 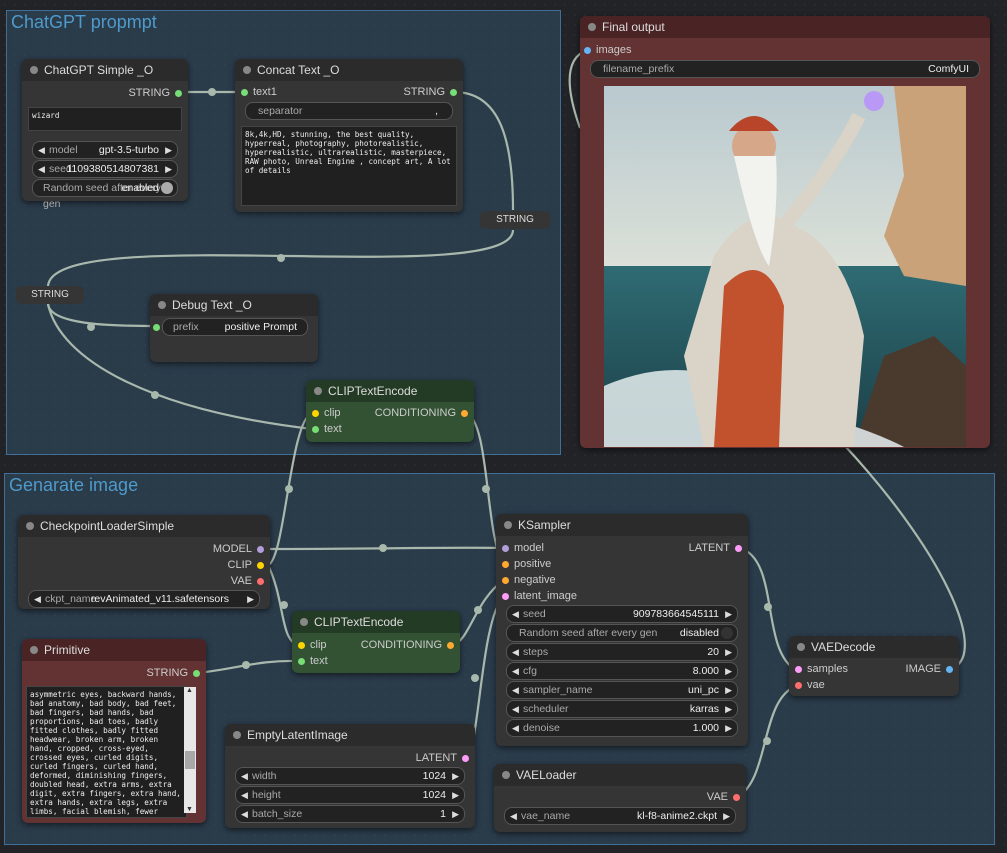 What do you see at coordinates (785, 27) in the screenshot?
I see `node-header: Final output` at bounding box center [785, 27].